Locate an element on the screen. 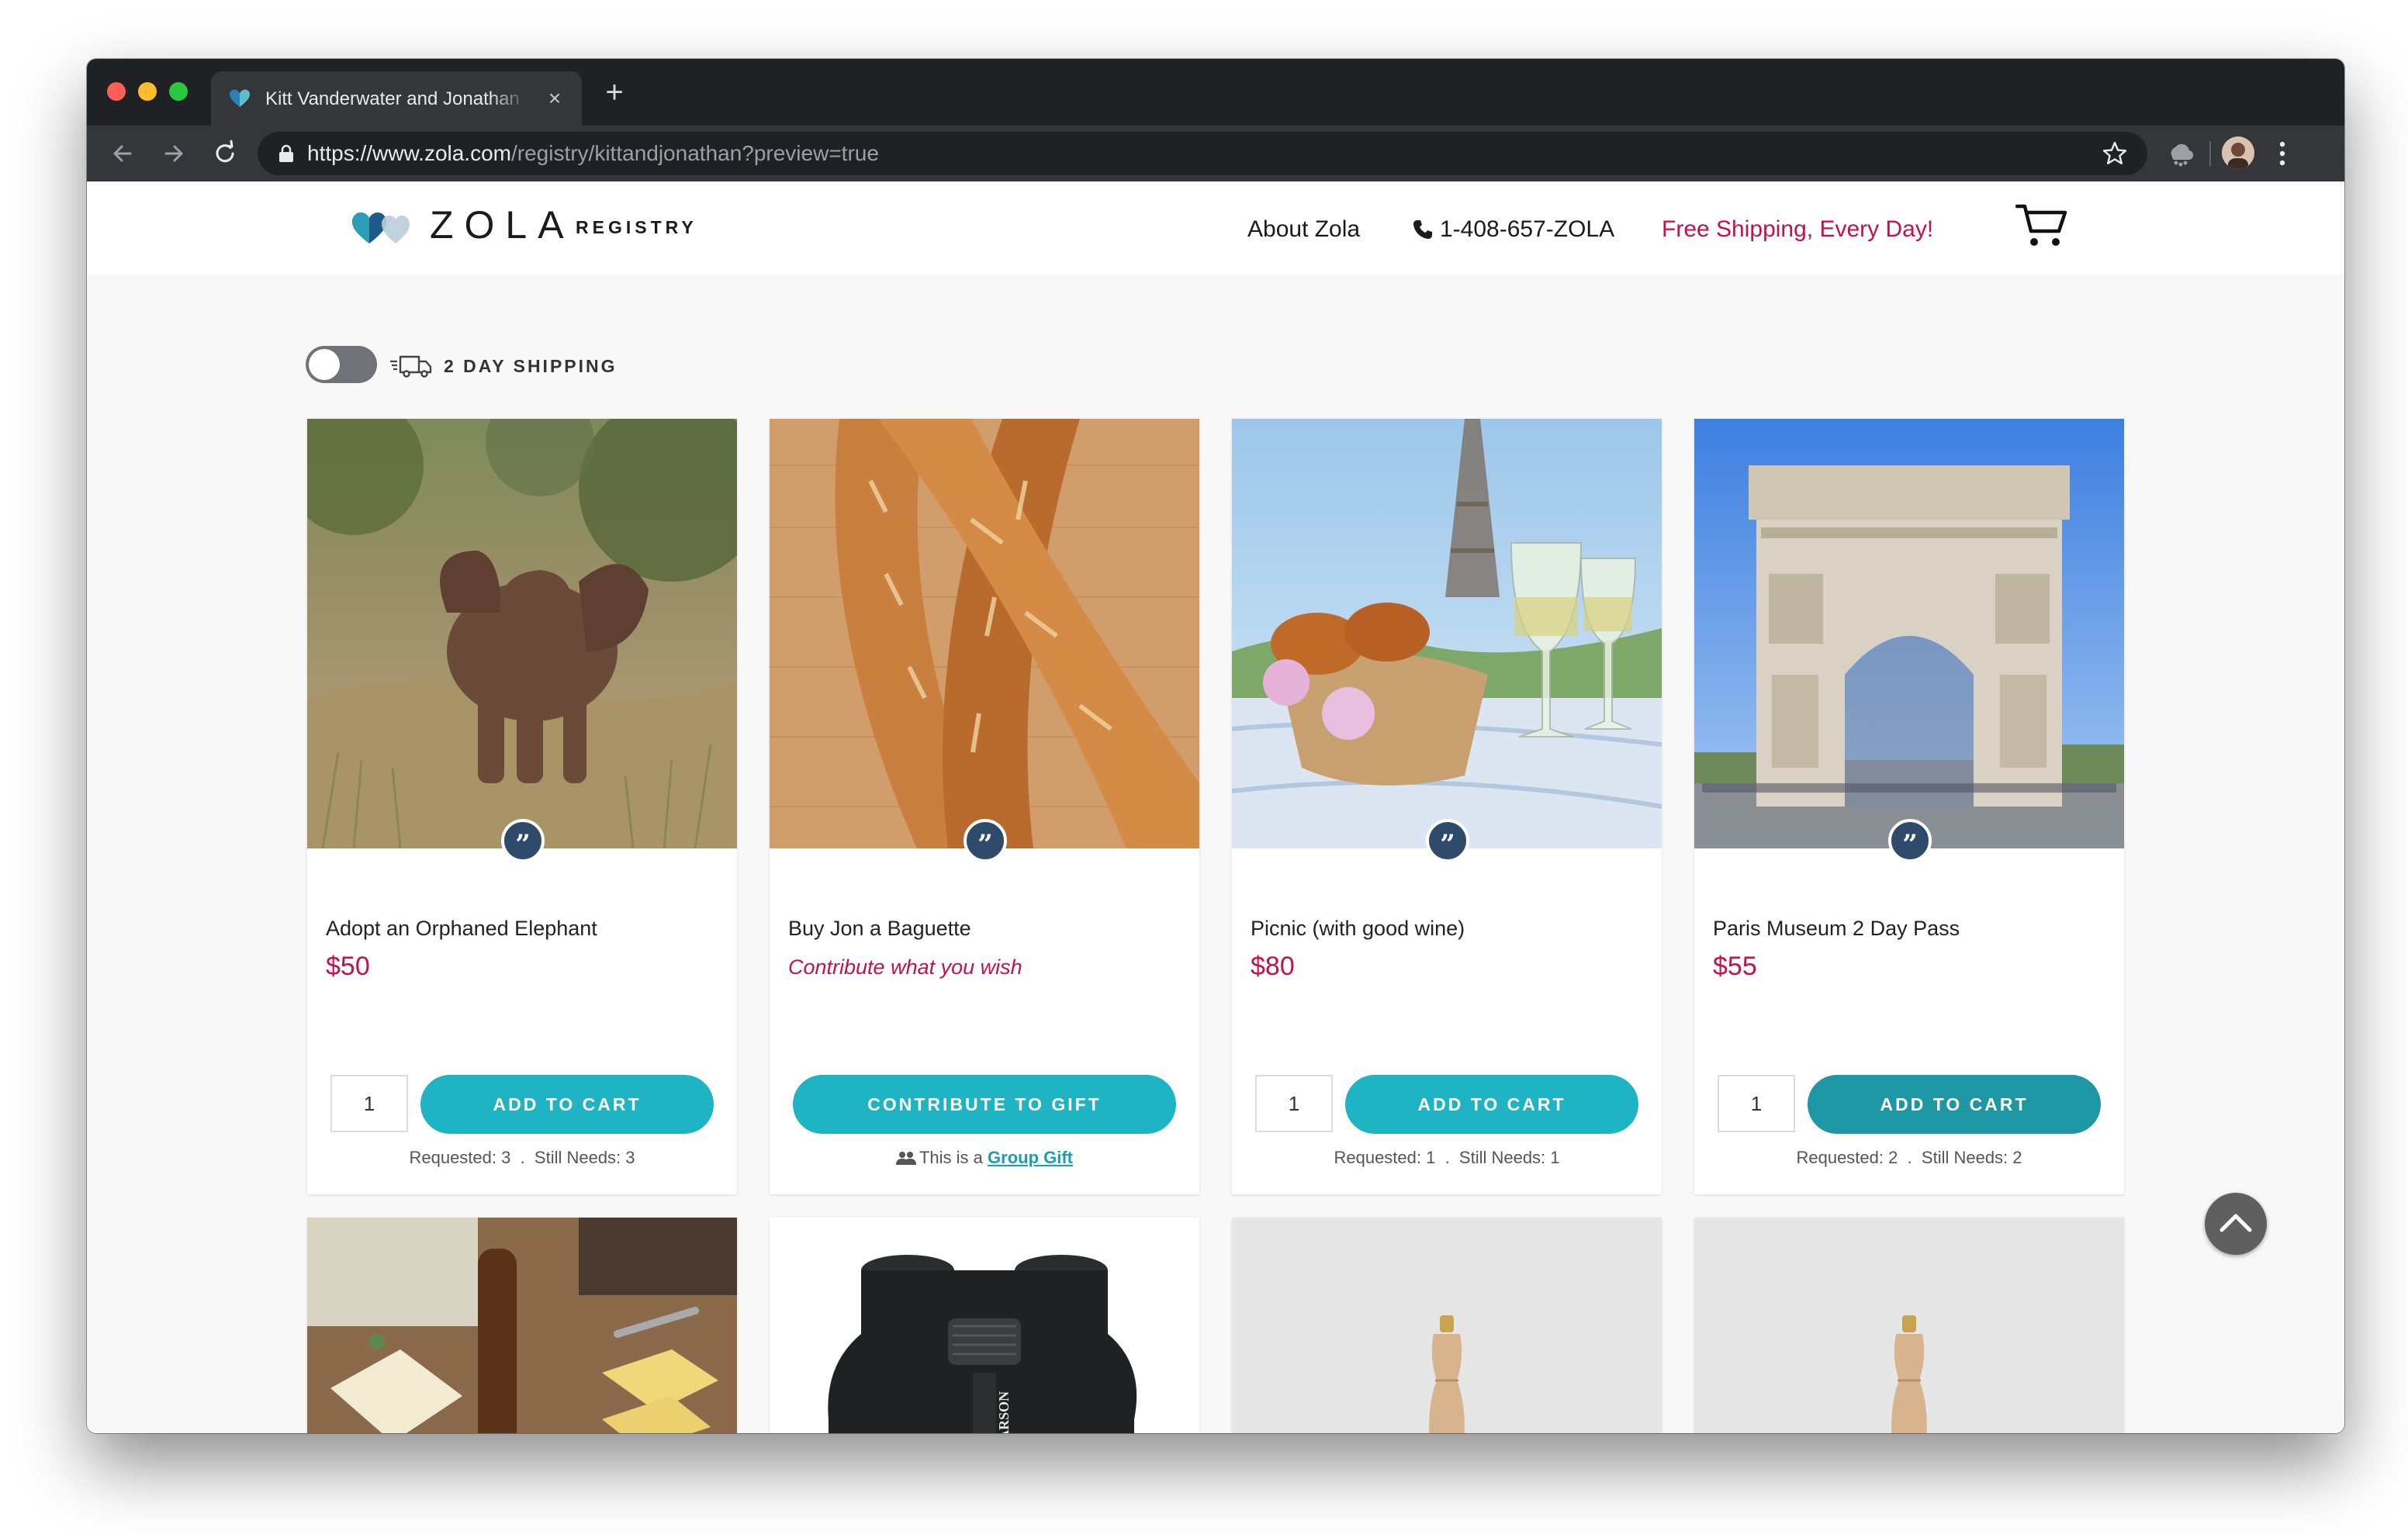 The height and width of the screenshot is (1534, 2408). star-icon is located at coordinates (2115, 154).